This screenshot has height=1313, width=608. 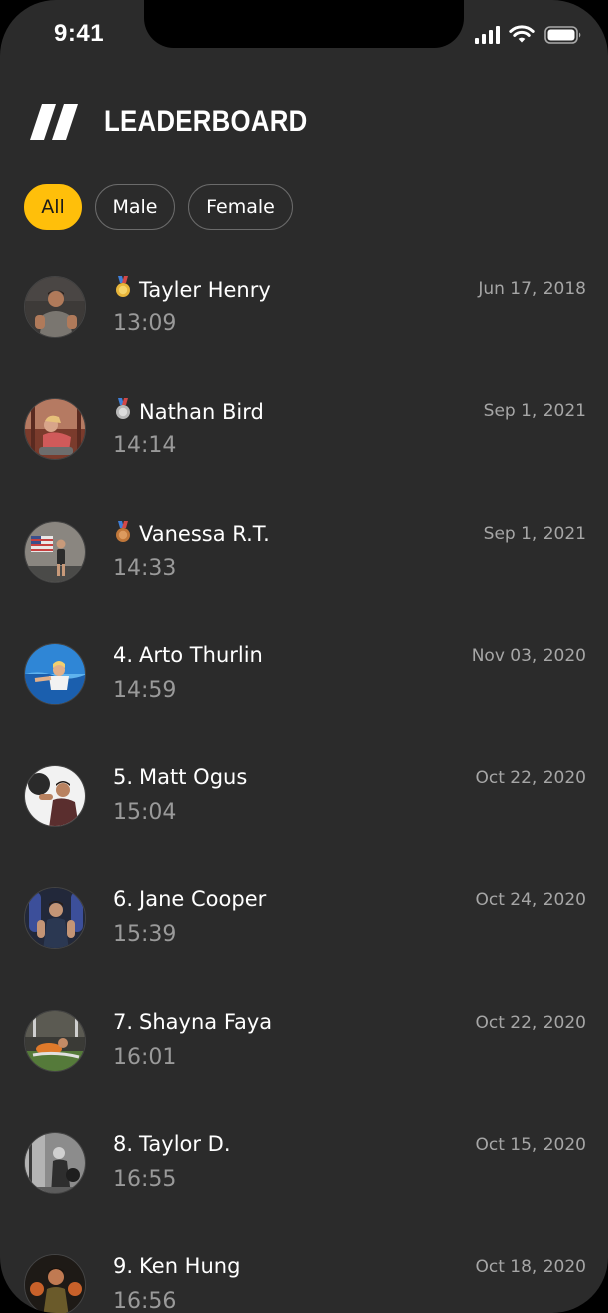 I want to click on entry-name: Vanessa R.T., so click(x=204, y=534).